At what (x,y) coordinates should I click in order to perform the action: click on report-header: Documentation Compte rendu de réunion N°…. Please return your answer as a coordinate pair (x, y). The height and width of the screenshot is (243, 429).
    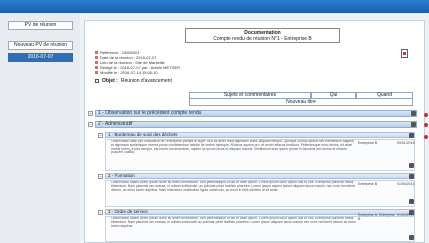
    Looking at the image, I should click on (262, 35).